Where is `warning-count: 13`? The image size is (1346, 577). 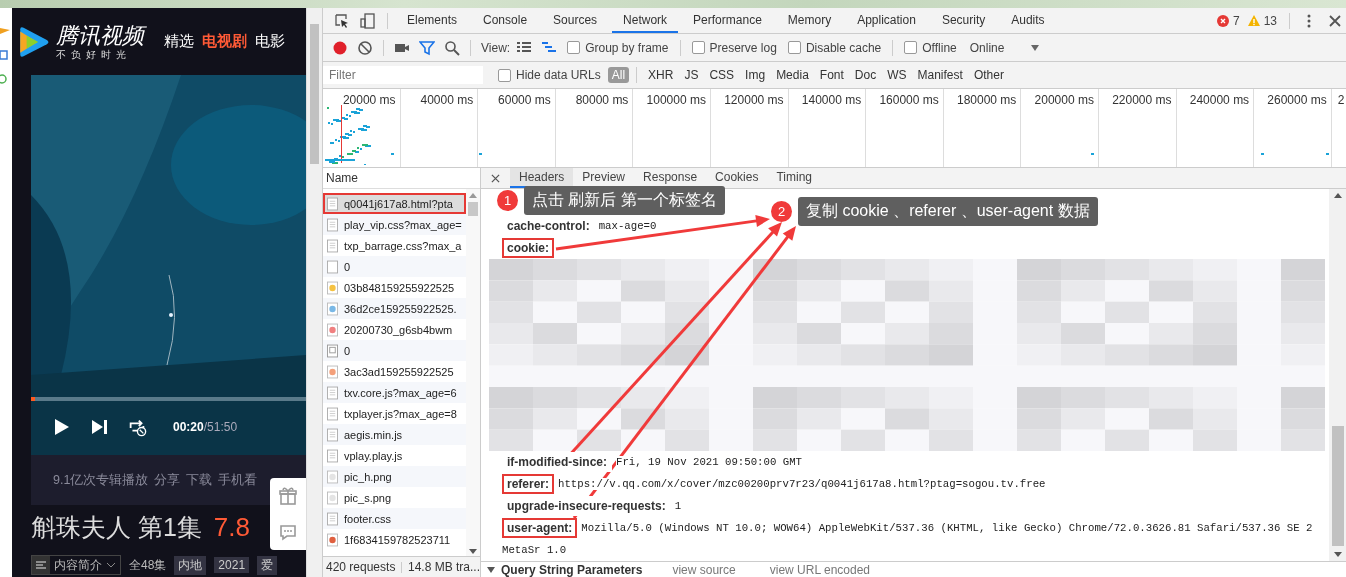 warning-count: 13 is located at coordinates (1270, 20).